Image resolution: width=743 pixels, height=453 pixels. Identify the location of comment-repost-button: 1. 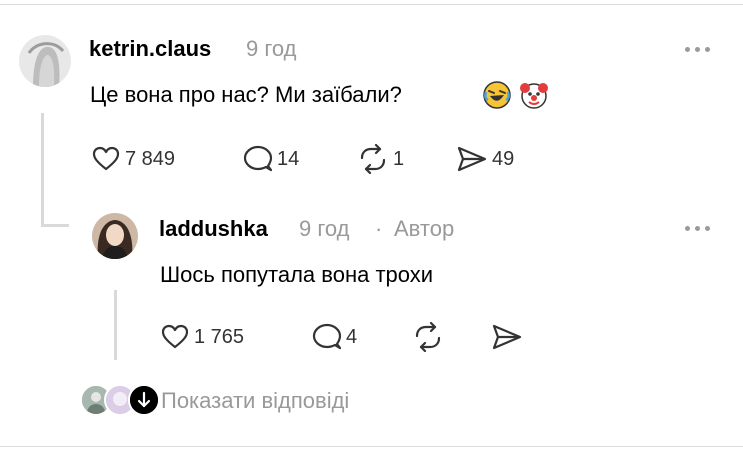
(380, 159).